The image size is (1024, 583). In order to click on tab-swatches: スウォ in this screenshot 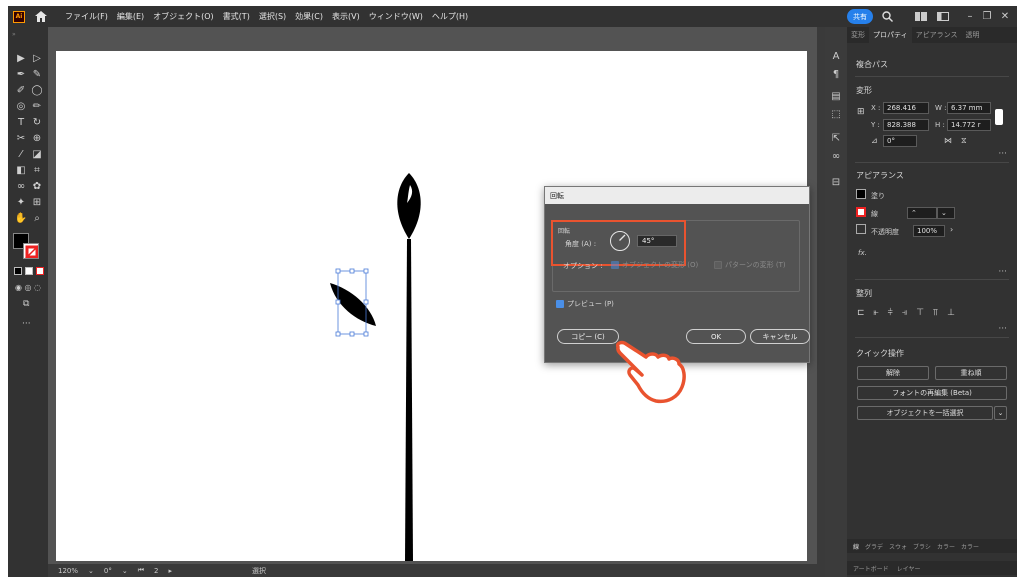, I will do `click(898, 546)`.